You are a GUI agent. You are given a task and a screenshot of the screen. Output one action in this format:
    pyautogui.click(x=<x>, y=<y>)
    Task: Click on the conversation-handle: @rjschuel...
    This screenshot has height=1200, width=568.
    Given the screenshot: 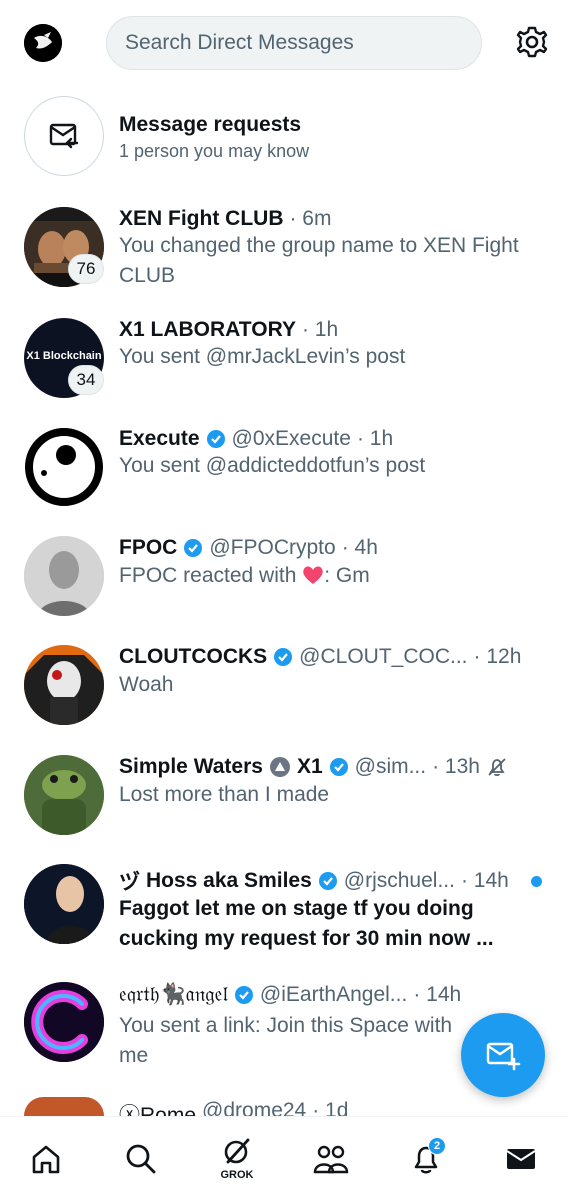 What is the action you would take?
    pyautogui.click(x=399, y=880)
    